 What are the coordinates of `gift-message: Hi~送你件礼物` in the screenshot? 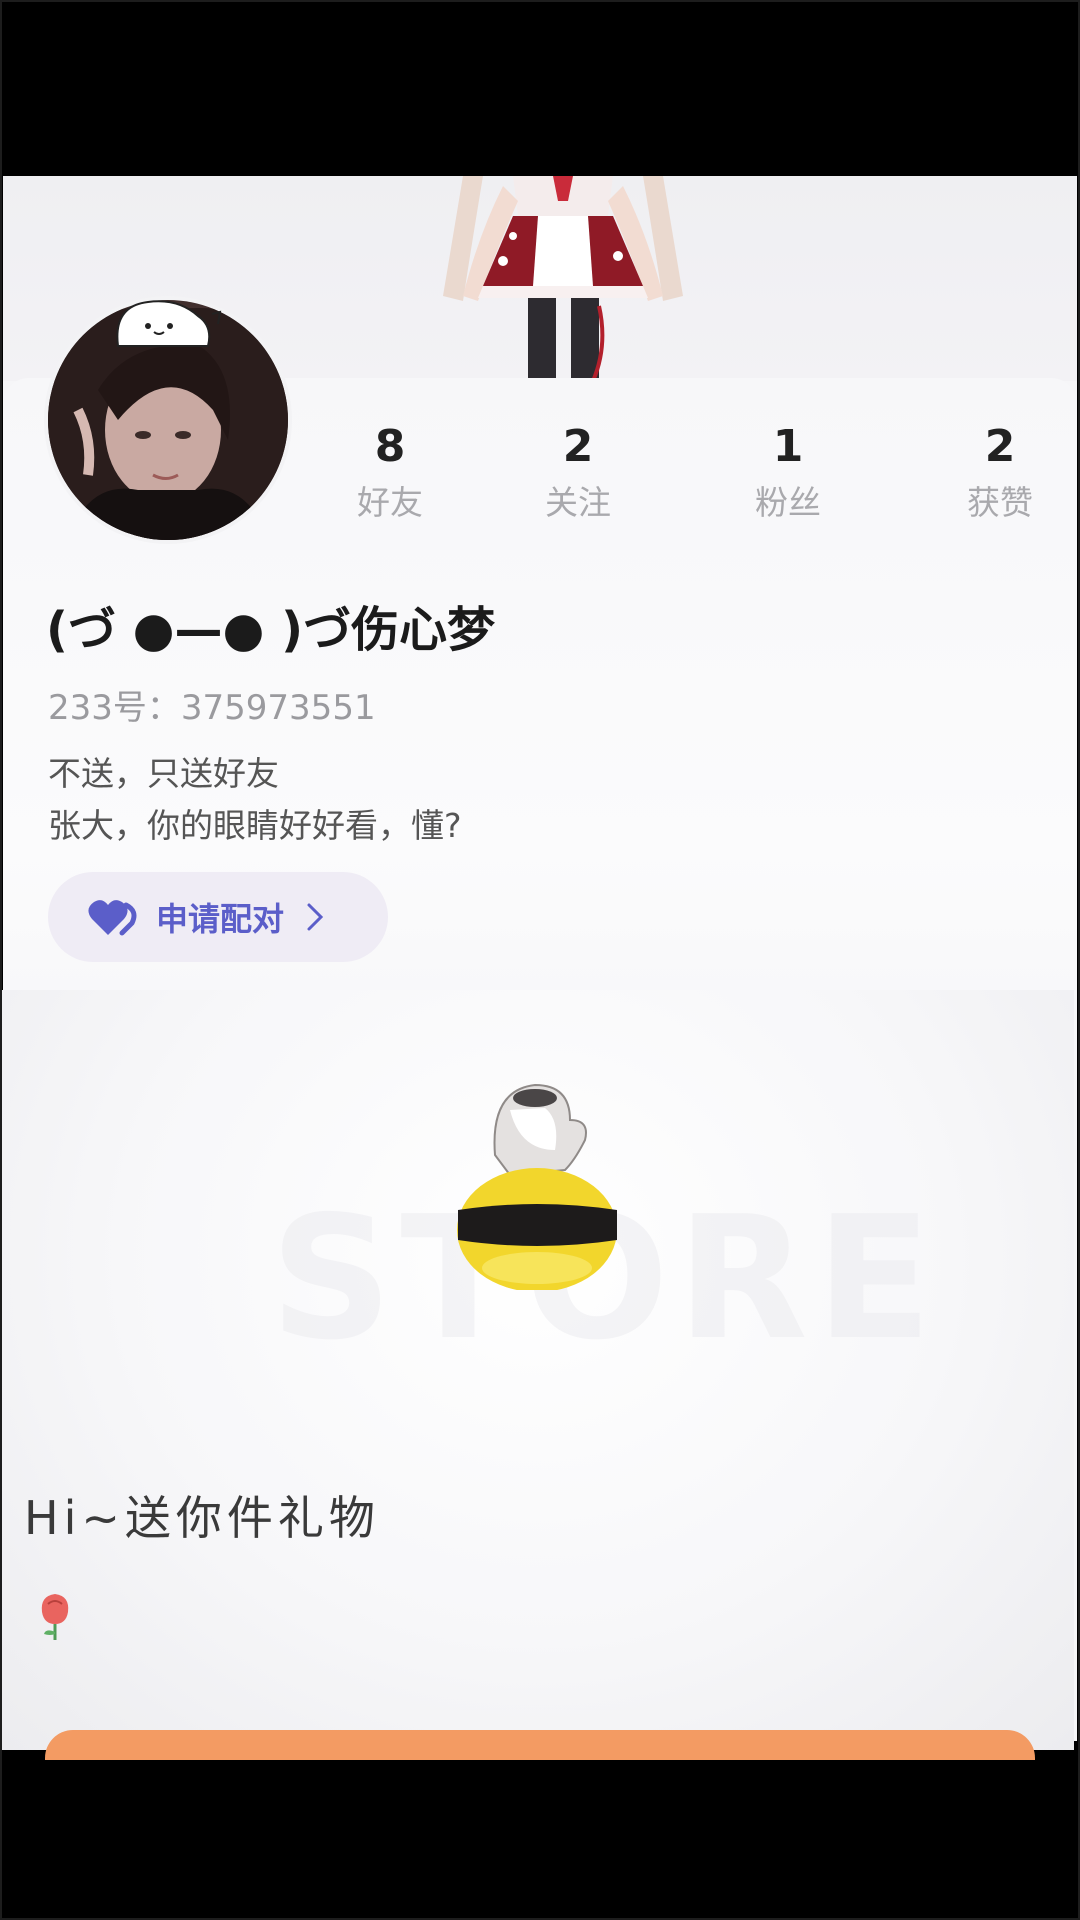 It's located at (202, 1518).